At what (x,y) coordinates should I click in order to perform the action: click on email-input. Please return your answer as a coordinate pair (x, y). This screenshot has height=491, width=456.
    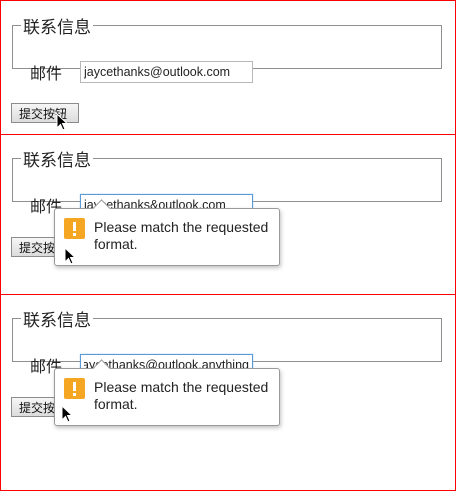
    Looking at the image, I should click on (166, 72).